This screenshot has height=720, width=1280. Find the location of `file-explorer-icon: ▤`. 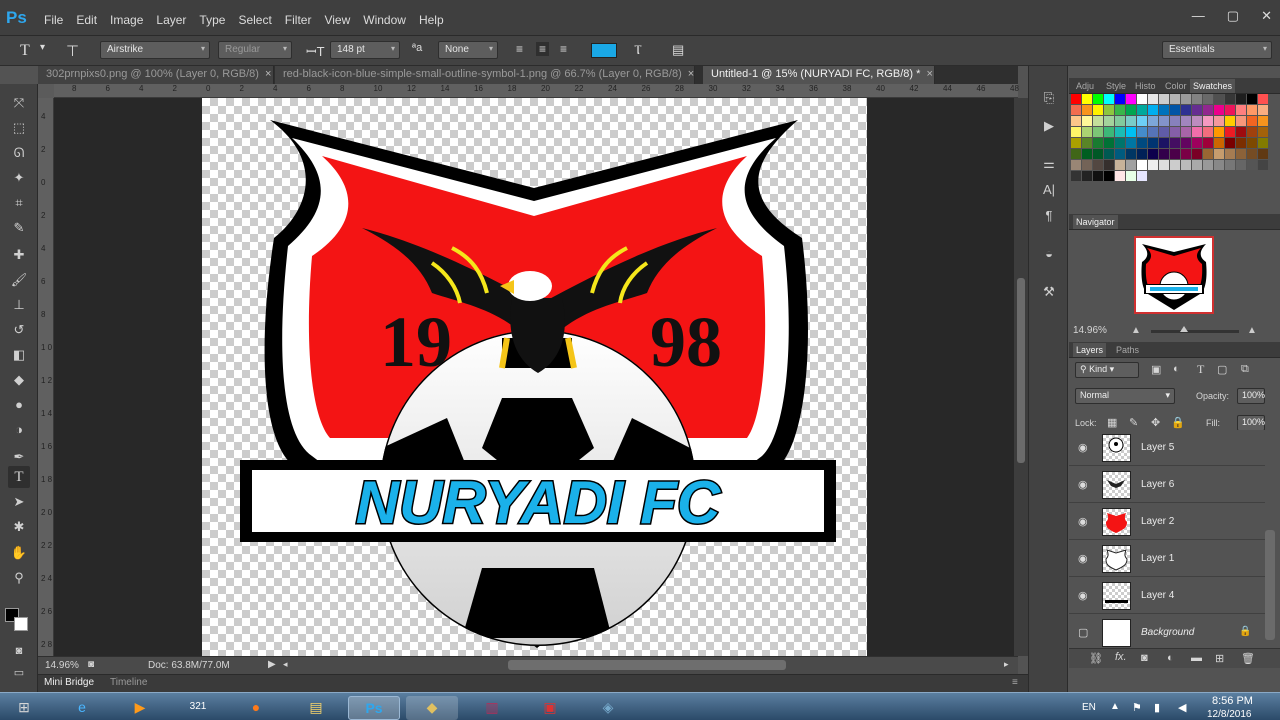

file-explorer-icon: ▤ is located at coordinates (316, 708).